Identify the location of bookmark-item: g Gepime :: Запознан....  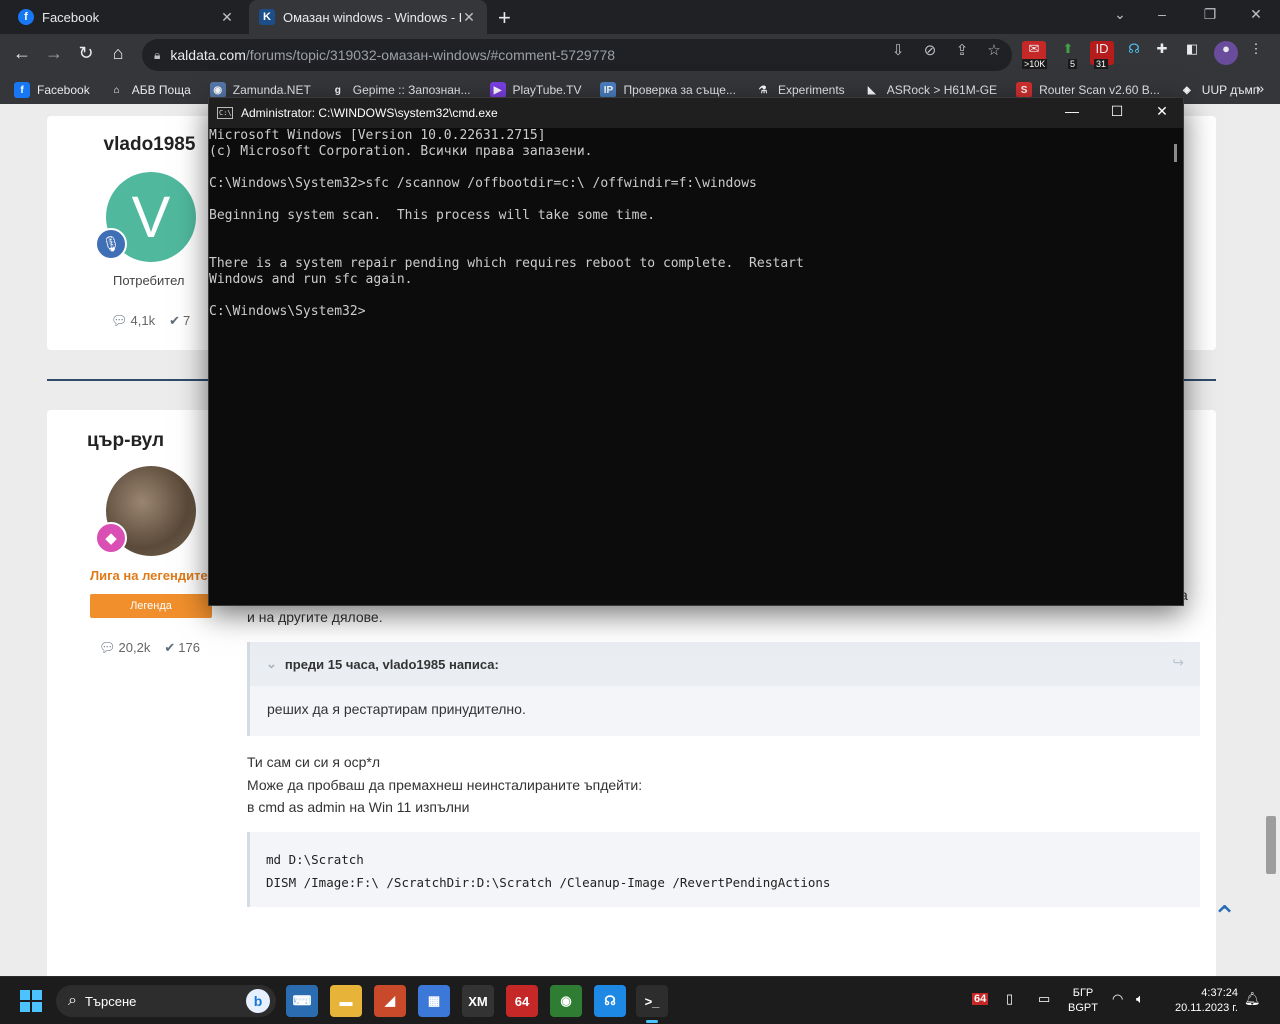
(400, 90).